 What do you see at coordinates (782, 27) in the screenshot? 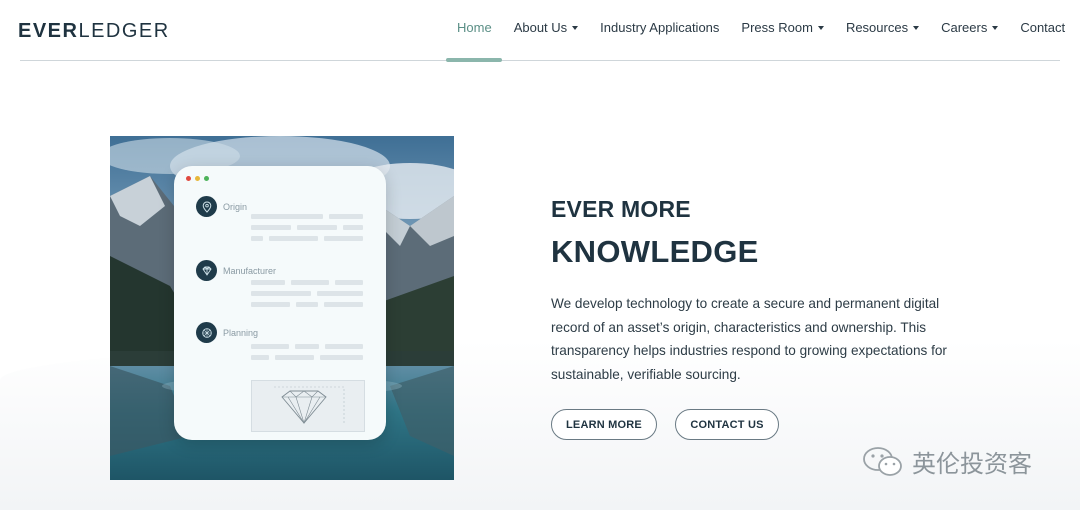
I see `nav-item-press-room: Press Room` at bounding box center [782, 27].